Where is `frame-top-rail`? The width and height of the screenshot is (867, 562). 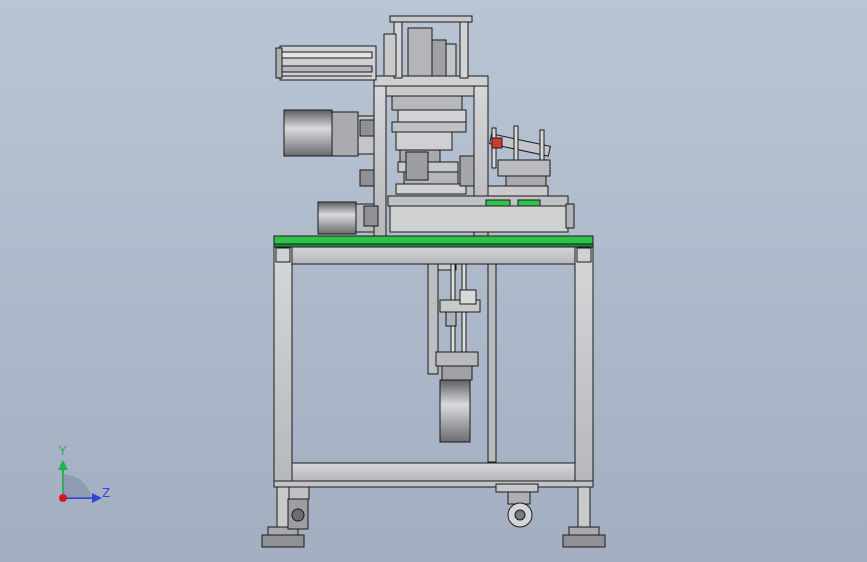 frame-top-rail is located at coordinates (433, 255).